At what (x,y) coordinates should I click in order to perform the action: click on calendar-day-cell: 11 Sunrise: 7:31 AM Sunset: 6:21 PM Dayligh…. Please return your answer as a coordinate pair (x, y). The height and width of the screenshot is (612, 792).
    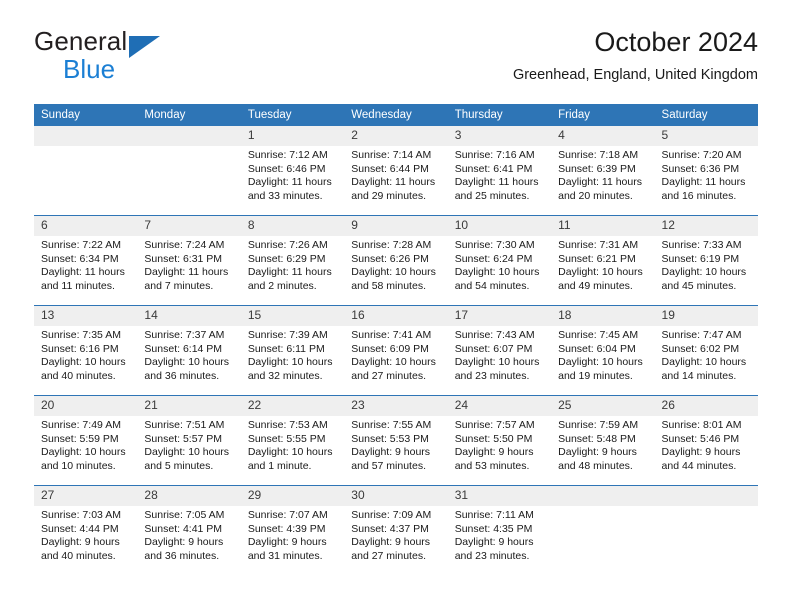
    Looking at the image, I should click on (603, 260).